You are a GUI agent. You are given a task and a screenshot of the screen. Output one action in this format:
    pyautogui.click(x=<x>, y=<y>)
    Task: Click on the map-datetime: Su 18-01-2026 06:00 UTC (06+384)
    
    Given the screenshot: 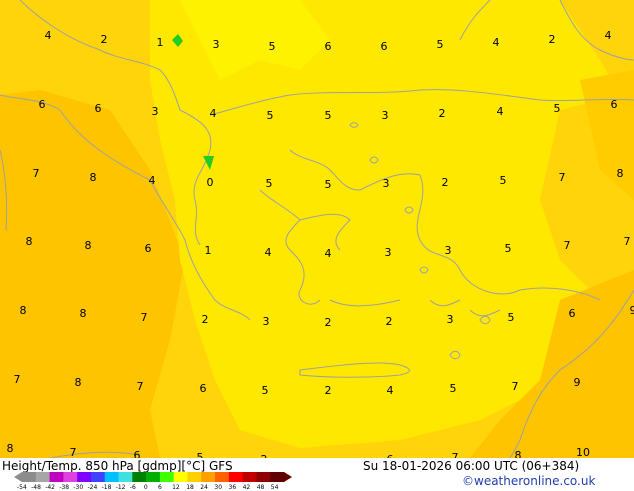 What is the action you would take?
    pyautogui.click(x=471, y=466)
    